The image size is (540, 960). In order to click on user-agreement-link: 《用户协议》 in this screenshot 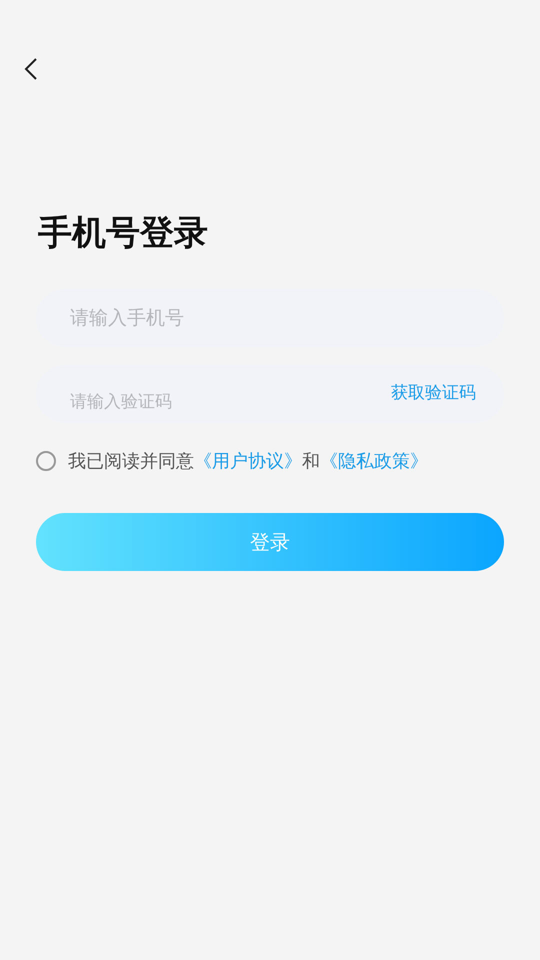, I will do `click(248, 461)`.